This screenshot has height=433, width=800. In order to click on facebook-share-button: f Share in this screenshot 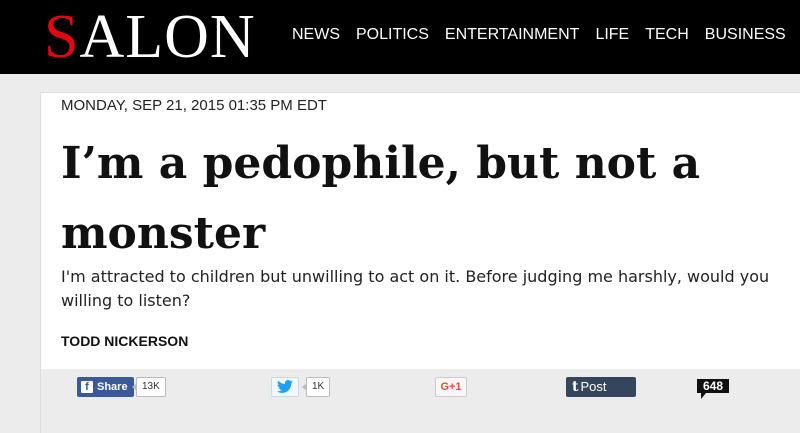, I will do `click(105, 387)`.